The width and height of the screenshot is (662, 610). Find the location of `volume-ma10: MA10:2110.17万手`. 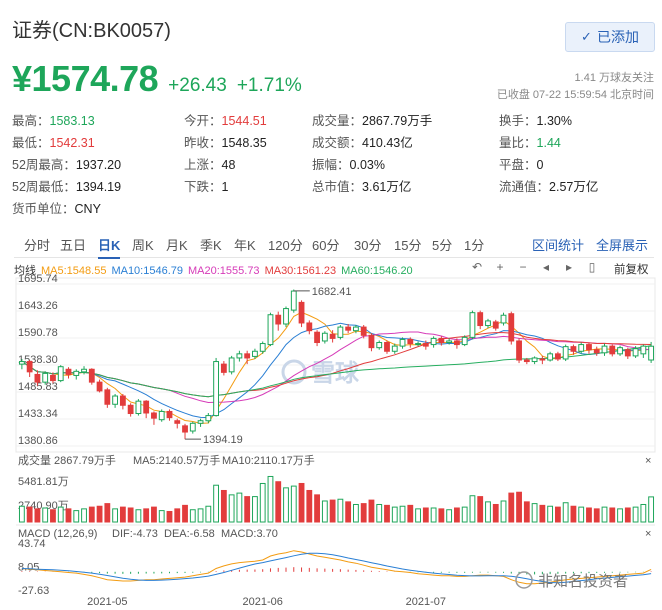

volume-ma10: MA10:2110.17万手 is located at coordinates (268, 460).